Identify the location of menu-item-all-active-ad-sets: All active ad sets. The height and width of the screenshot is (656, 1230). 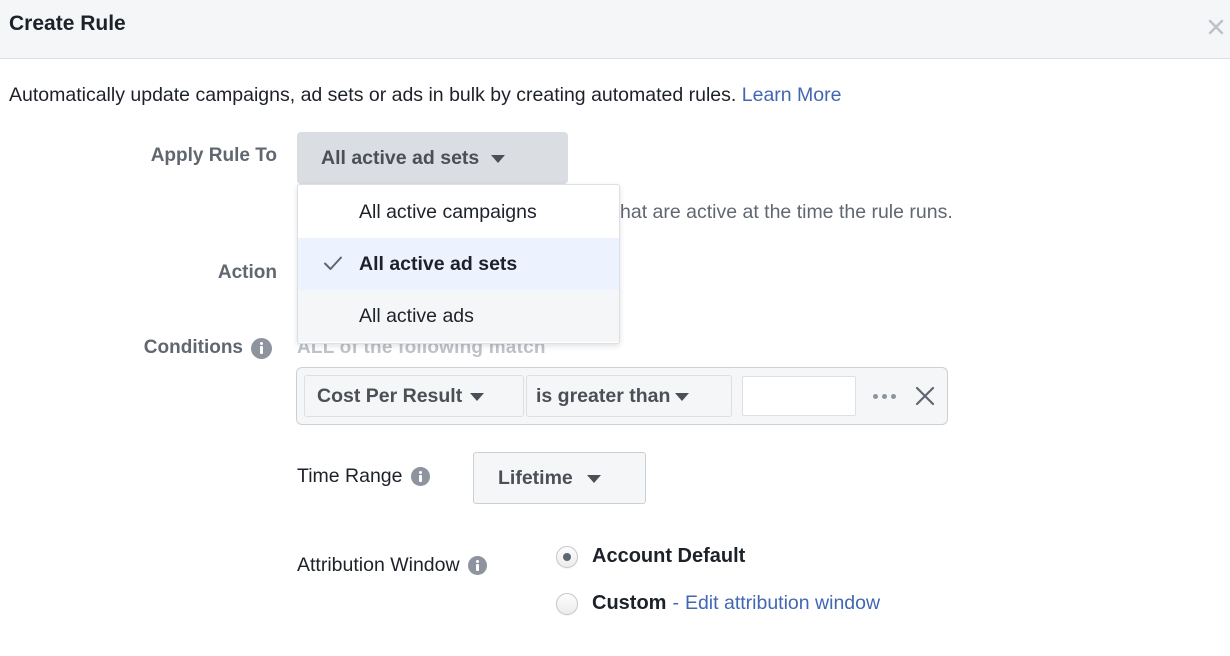
(458, 264).